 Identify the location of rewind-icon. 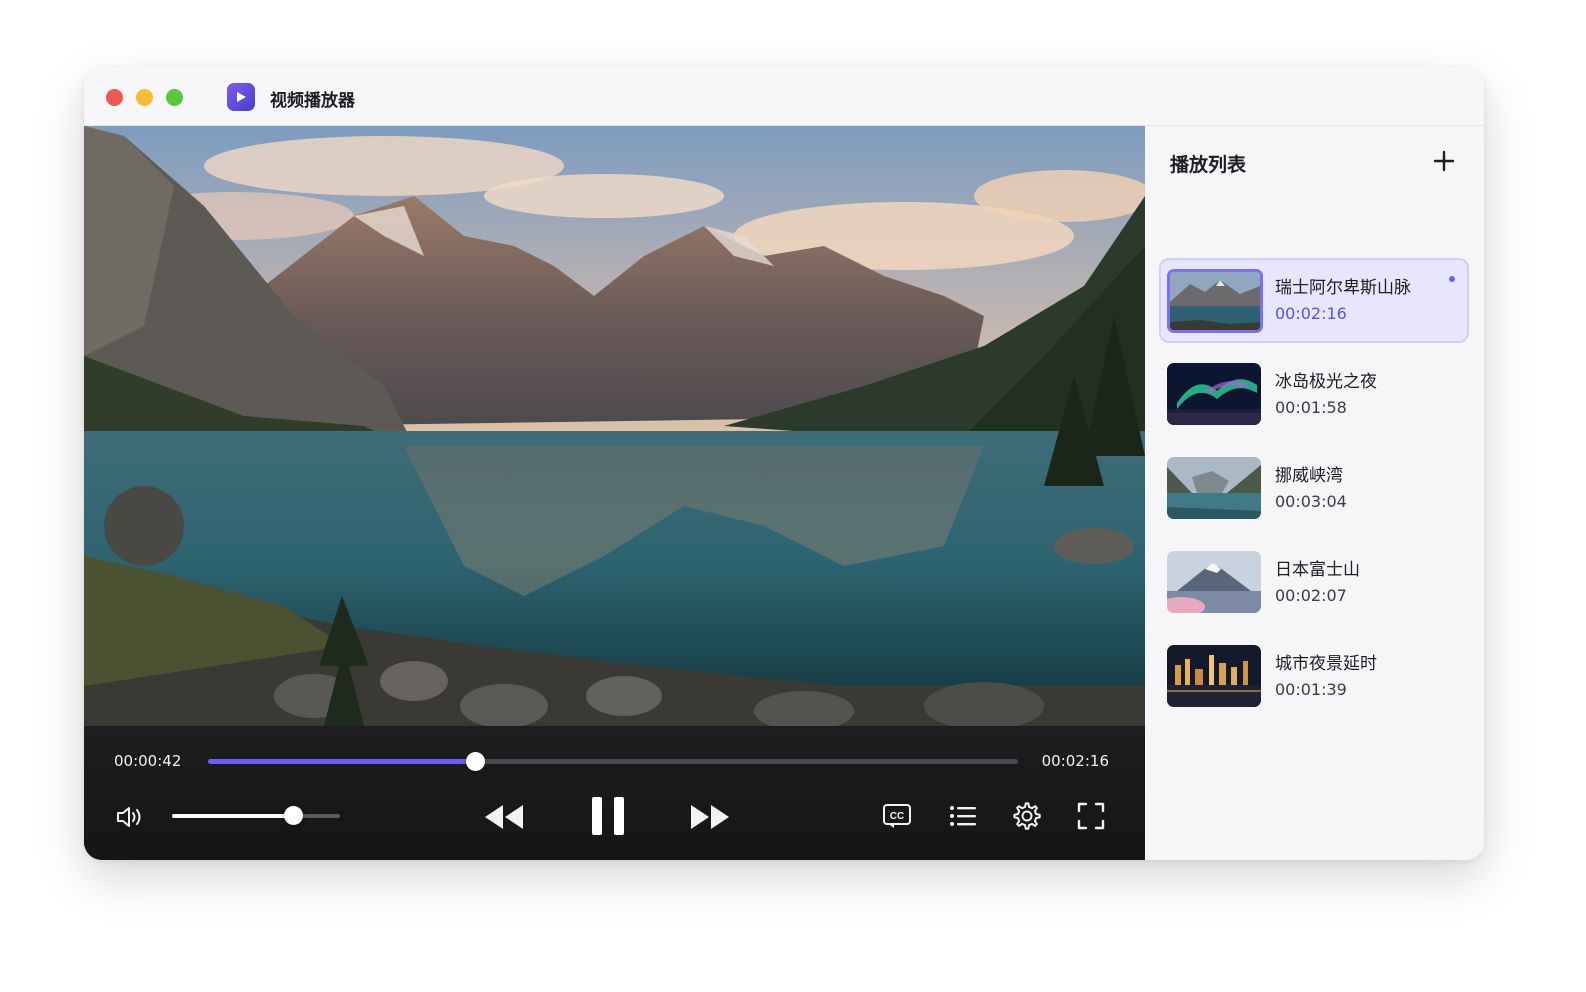
(504, 817).